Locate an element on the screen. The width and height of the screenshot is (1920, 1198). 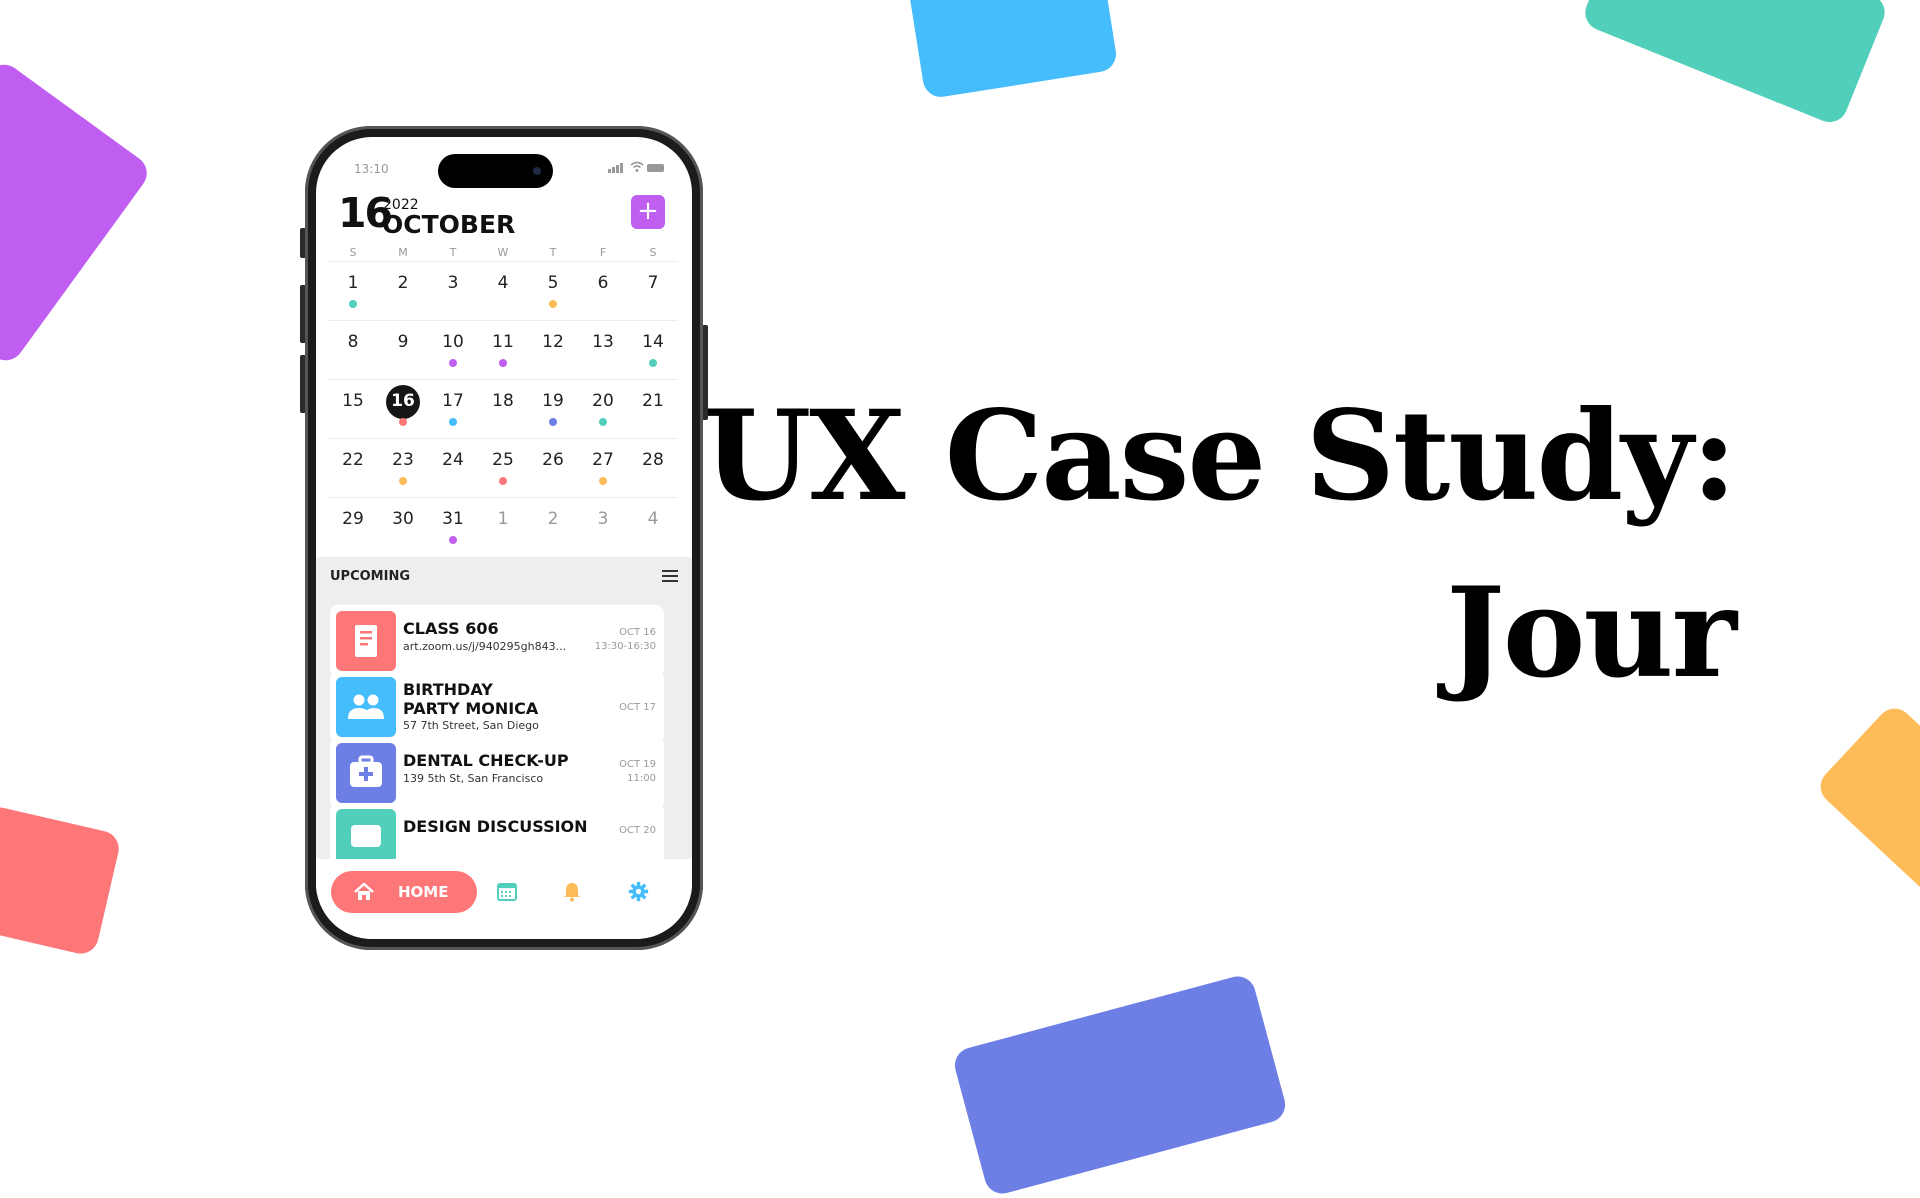
calendar-icon is located at coordinates (507, 892).